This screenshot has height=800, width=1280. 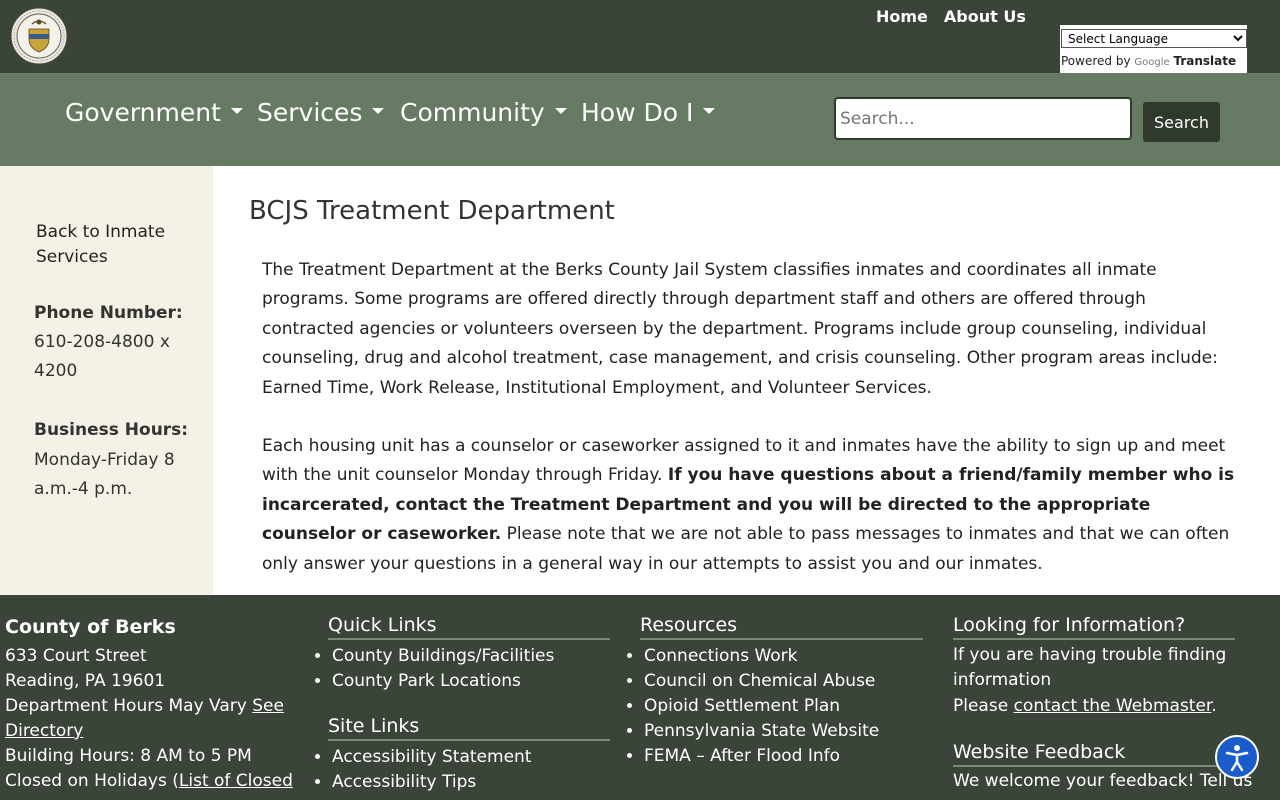 I want to click on footer-link-label: Opioid Settlement Plan, so click(x=742, y=706).